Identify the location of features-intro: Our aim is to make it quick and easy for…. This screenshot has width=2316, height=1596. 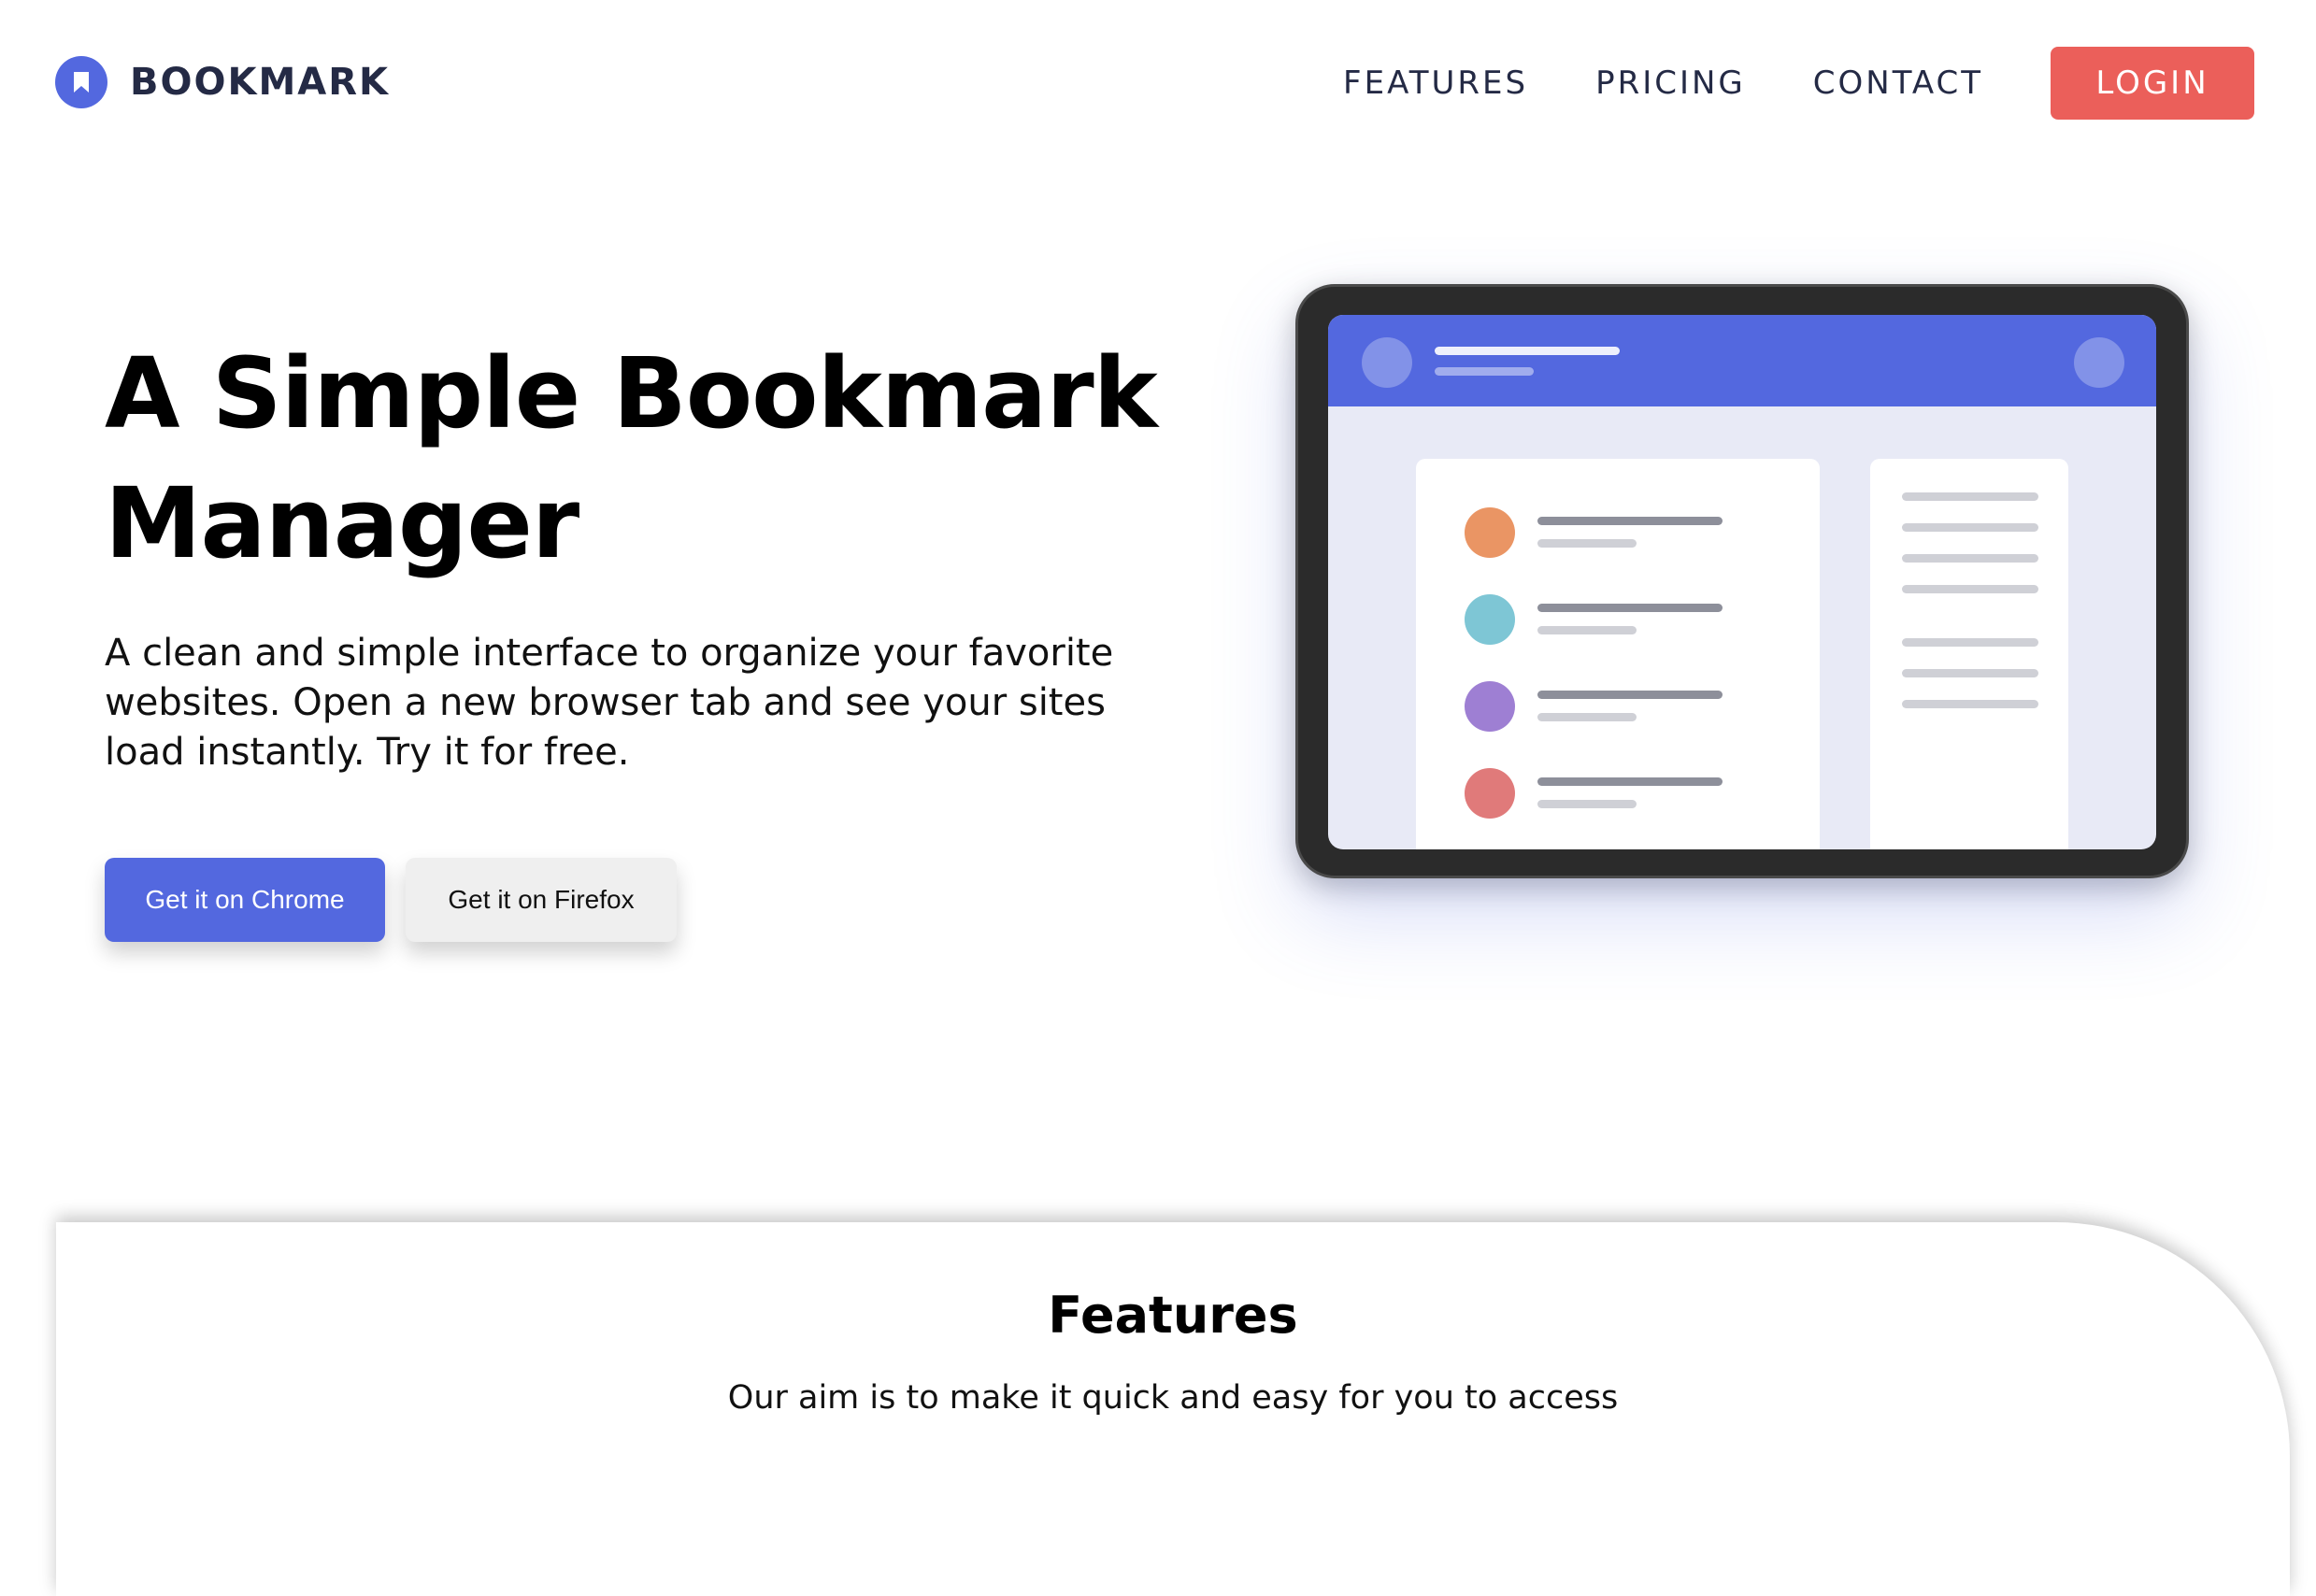
(1173, 1398).